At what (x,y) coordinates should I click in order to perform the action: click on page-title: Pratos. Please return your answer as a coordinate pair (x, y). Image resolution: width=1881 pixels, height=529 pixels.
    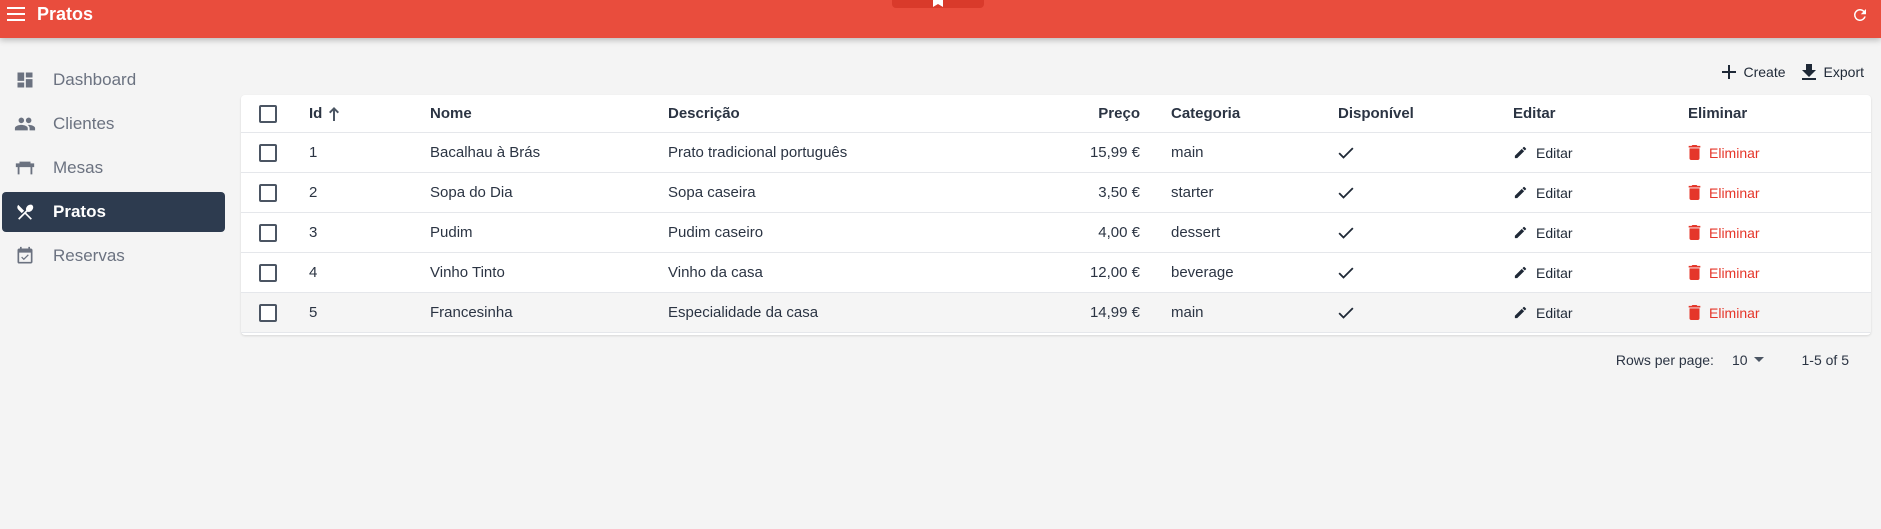
    Looking at the image, I should click on (65, 14).